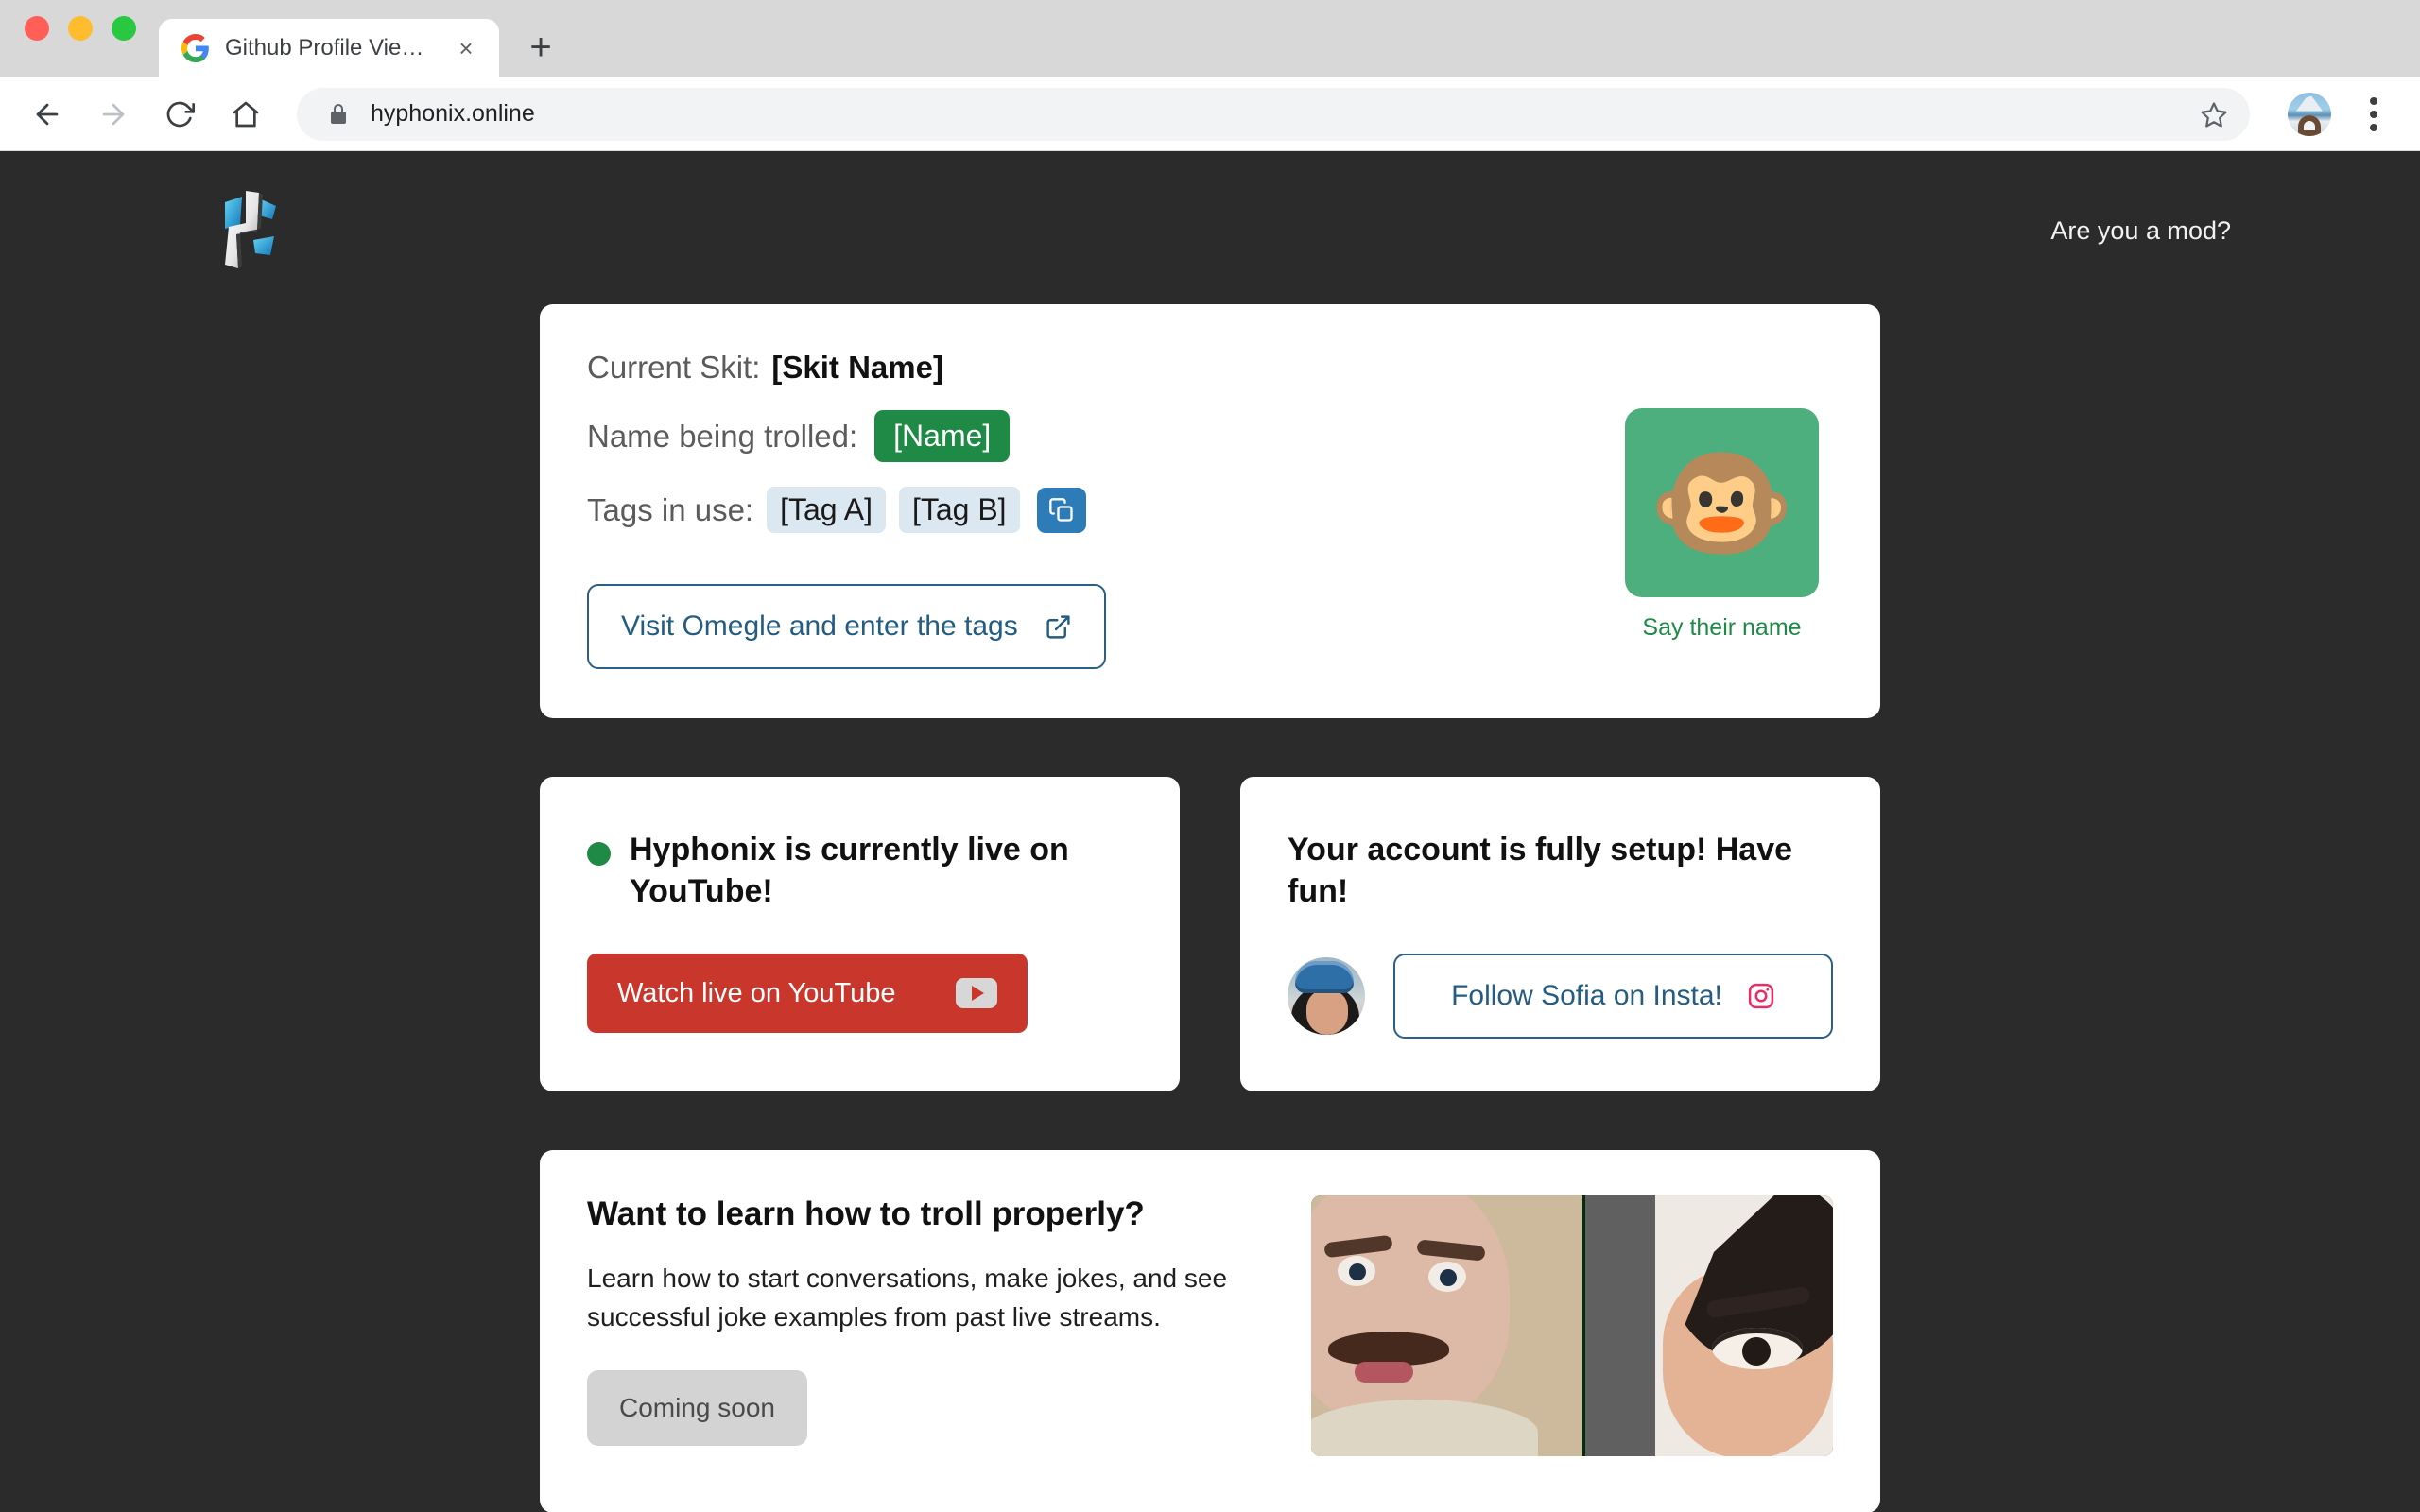  What do you see at coordinates (1587, 996) in the screenshot?
I see `follow-sofia-label: Follow Sofia on Insta!` at bounding box center [1587, 996].